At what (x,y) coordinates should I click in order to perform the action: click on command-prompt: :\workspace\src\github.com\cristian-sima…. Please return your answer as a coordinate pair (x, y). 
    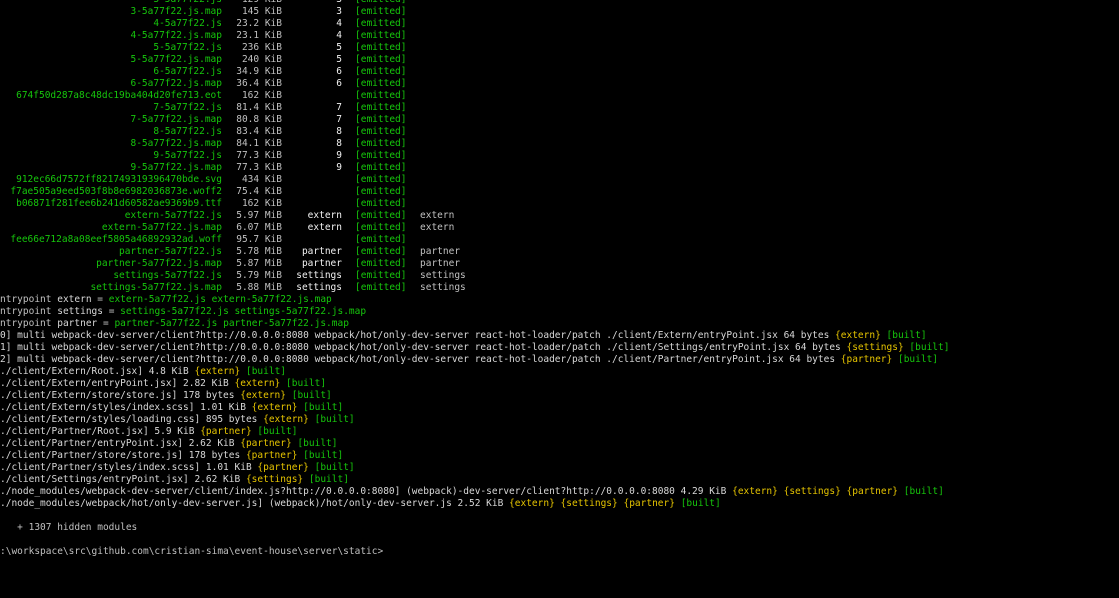
    Looking at the image, I should click on (191, 552).